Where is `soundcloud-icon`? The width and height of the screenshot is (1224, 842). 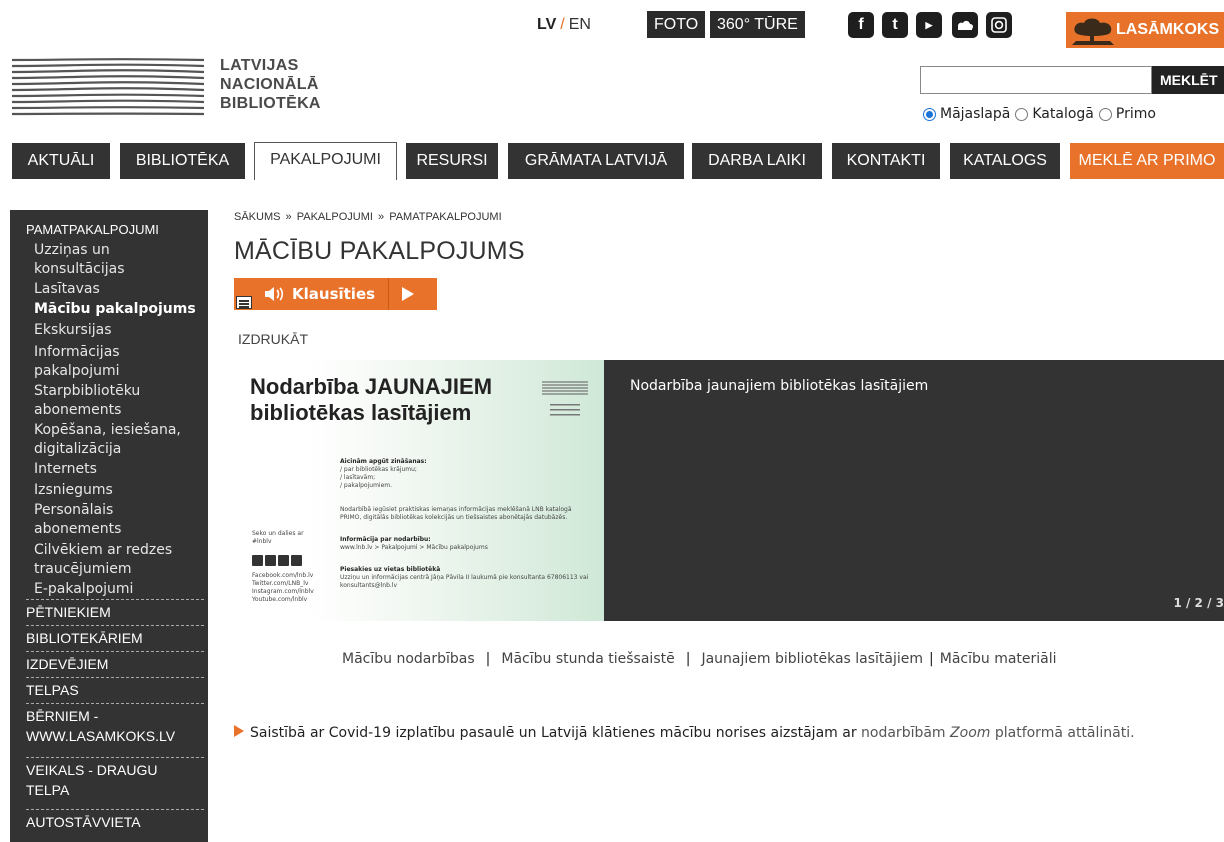 soundcloud-icon is located at coordinates (965, 25).